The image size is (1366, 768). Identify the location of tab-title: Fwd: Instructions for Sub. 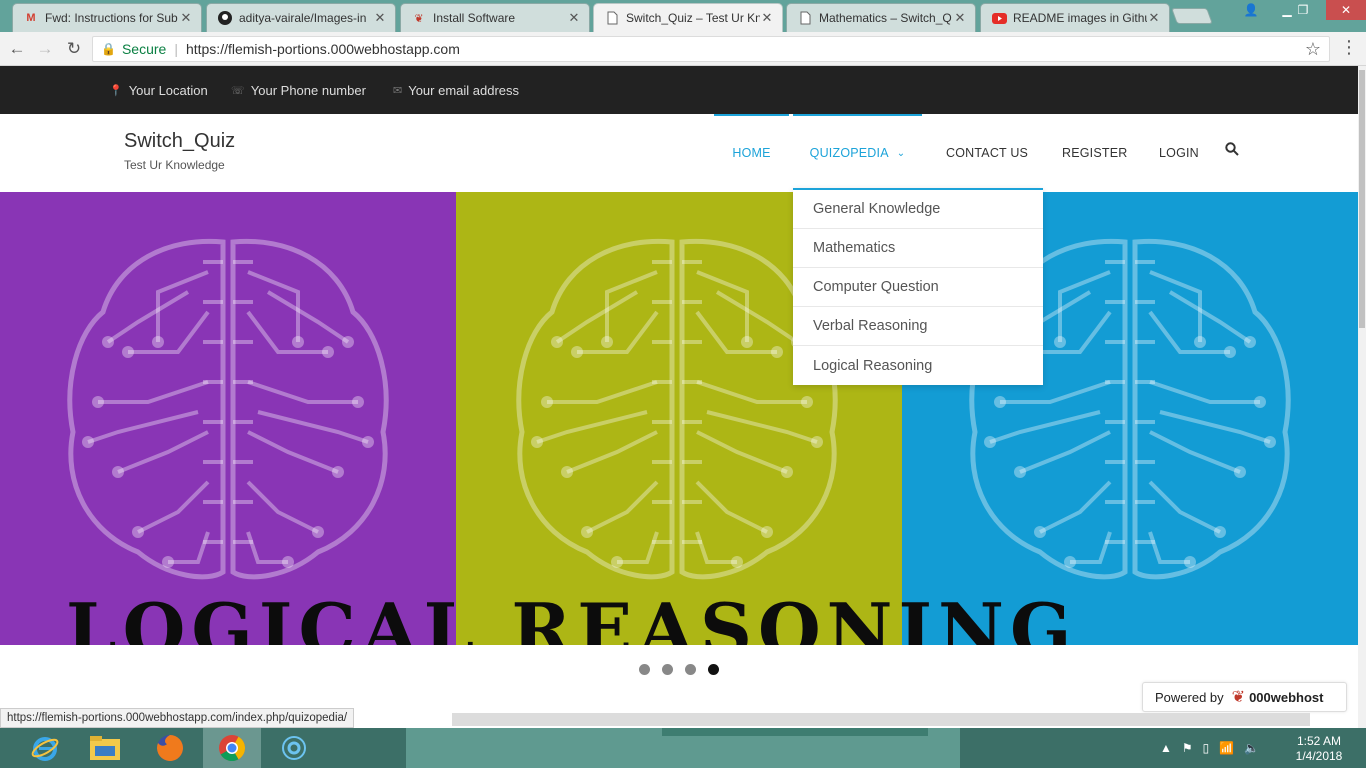
(111, 18).